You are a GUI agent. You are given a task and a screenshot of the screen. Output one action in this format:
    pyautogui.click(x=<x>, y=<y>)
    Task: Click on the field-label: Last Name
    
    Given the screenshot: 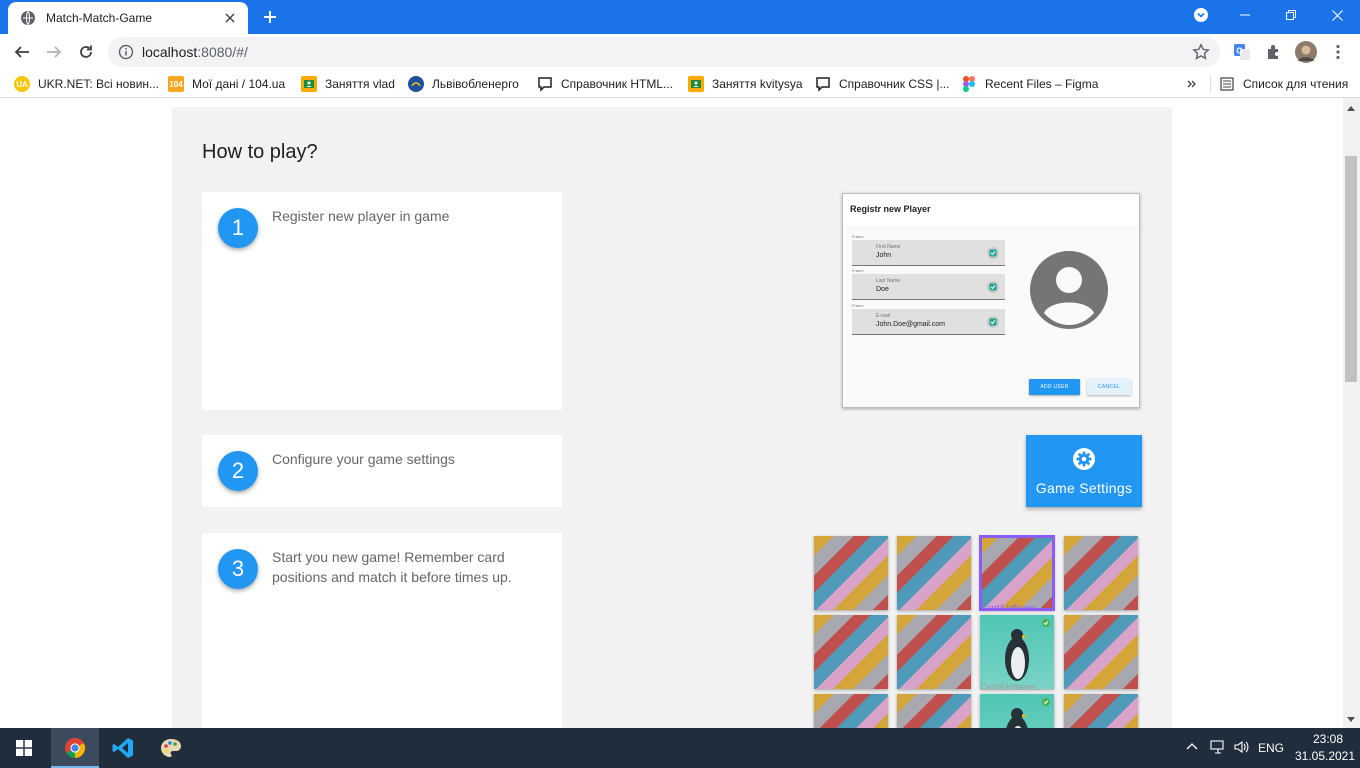 What is the action you would take?
    pyautogui.click(x=888, y=281)
    